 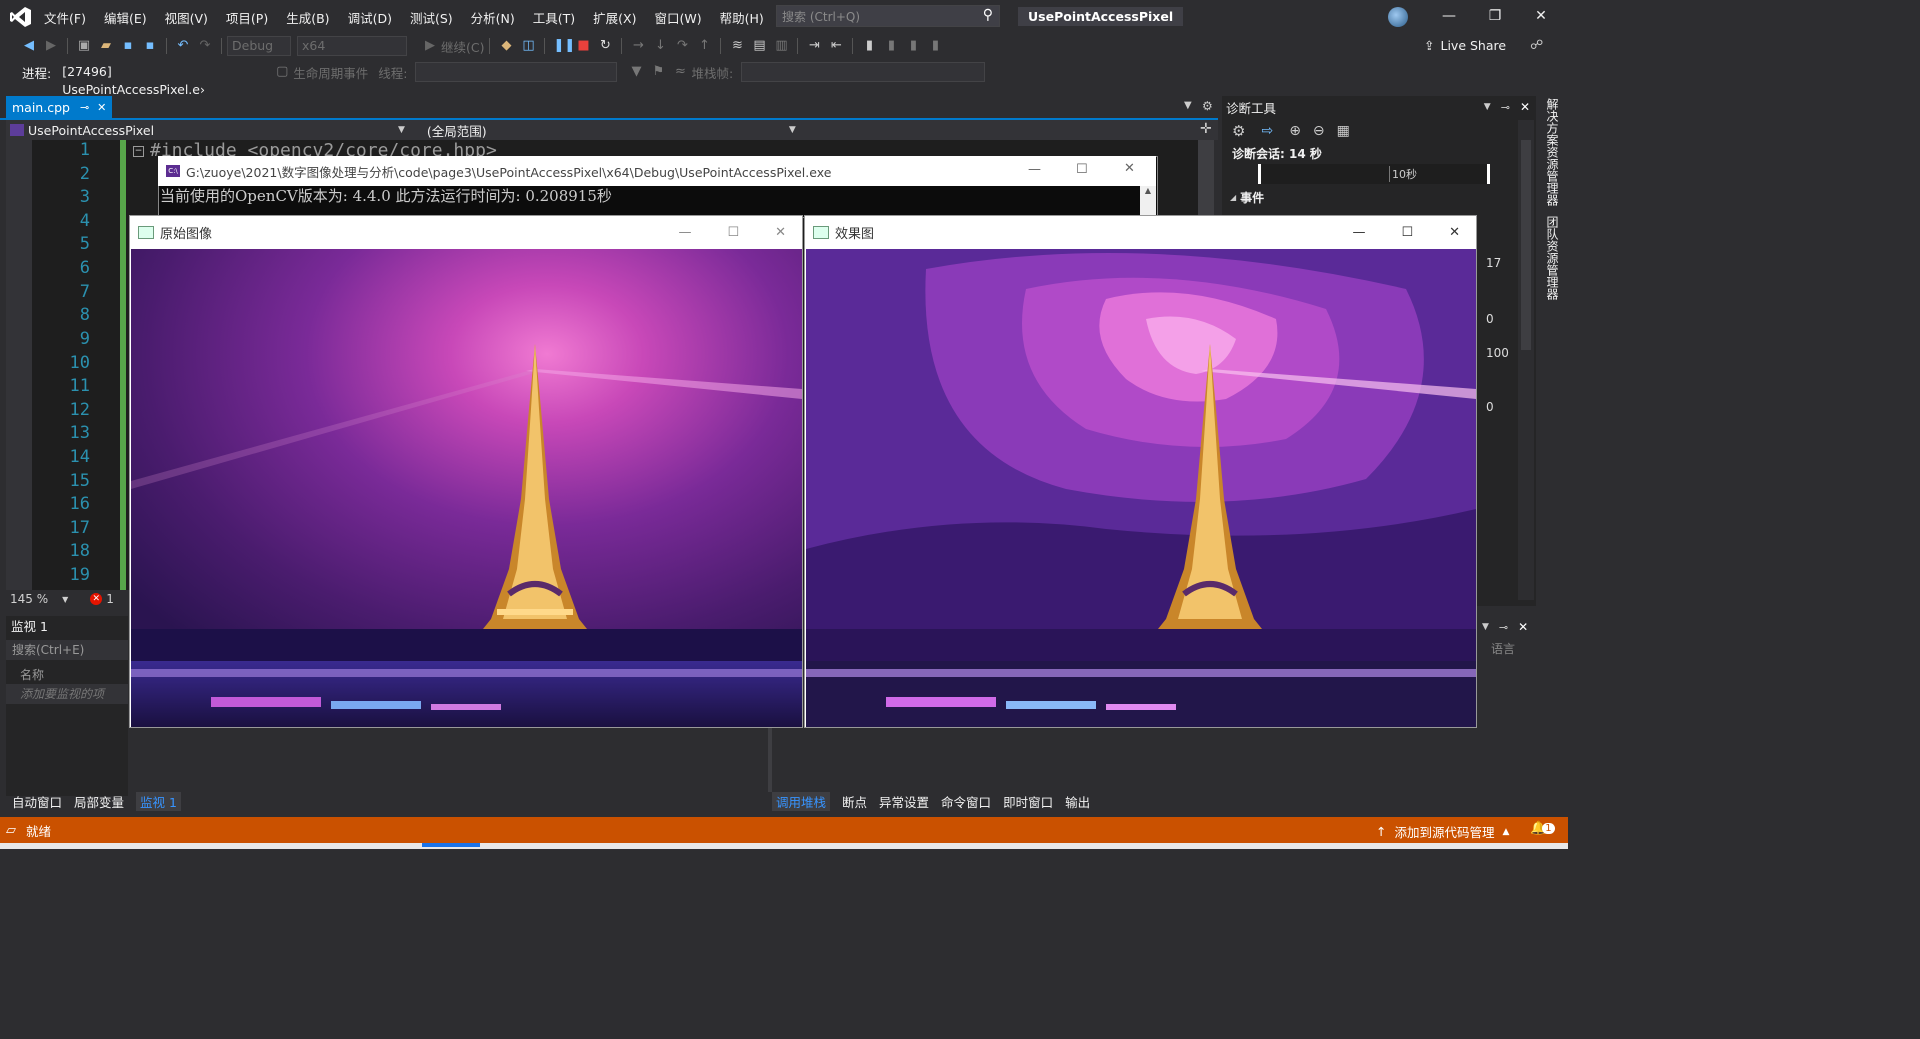 What do you see at coordinates (564, 46) in the screenshot?
I see `pause-icon: ❚❚` at bounding box center [564, 46].